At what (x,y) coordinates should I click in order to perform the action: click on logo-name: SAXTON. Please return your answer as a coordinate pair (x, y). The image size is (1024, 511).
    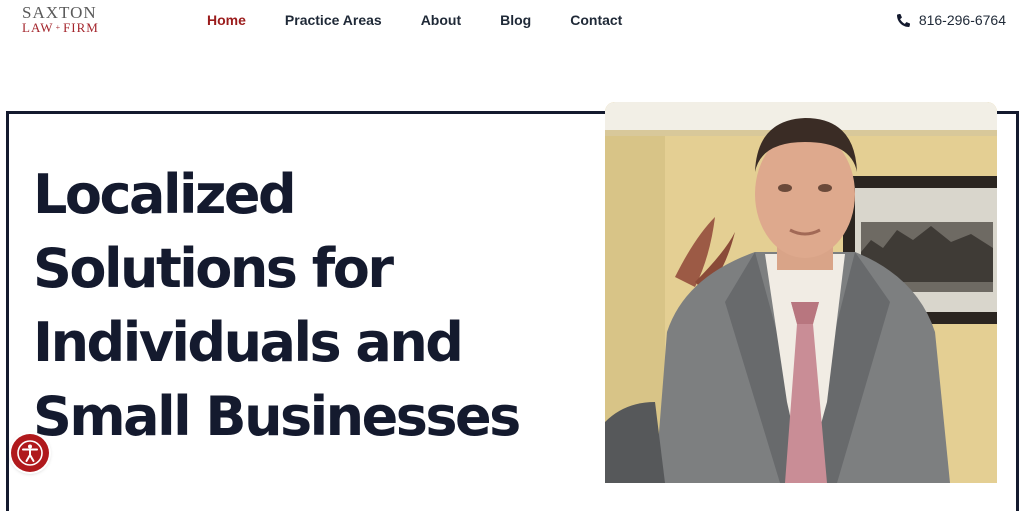
    Looking at the image, I should click on (59, 12).